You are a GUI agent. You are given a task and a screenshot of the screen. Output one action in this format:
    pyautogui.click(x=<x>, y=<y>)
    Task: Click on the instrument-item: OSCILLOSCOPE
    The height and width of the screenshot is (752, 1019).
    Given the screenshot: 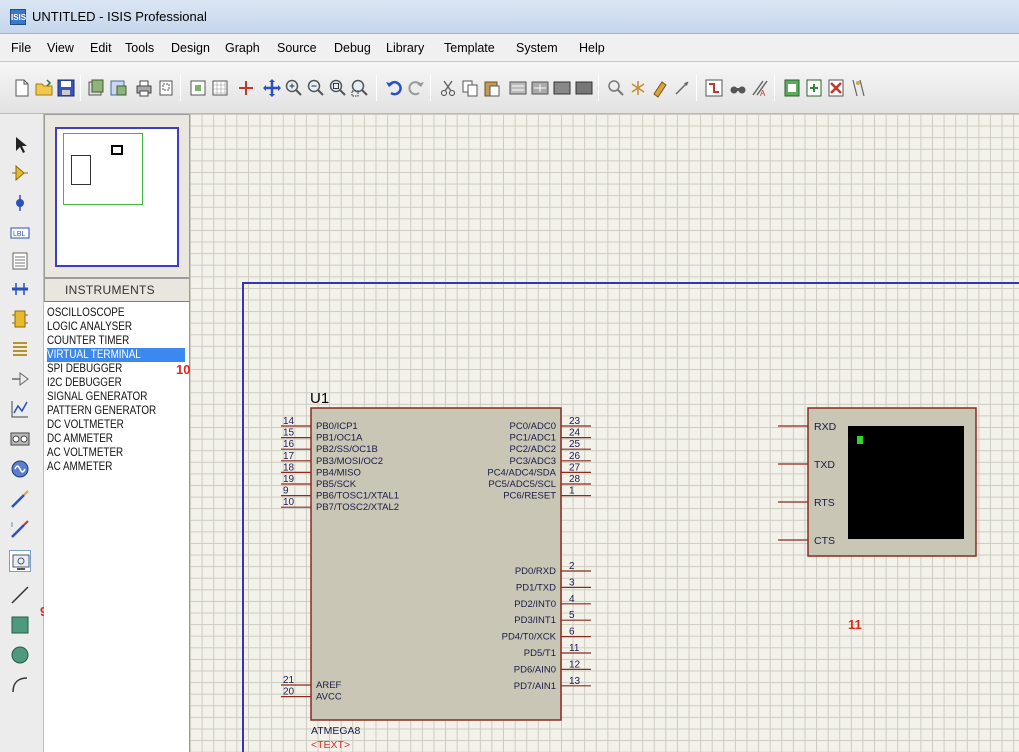 What is the action you would take?
    pyautogui.click(x=86, y=313)
    